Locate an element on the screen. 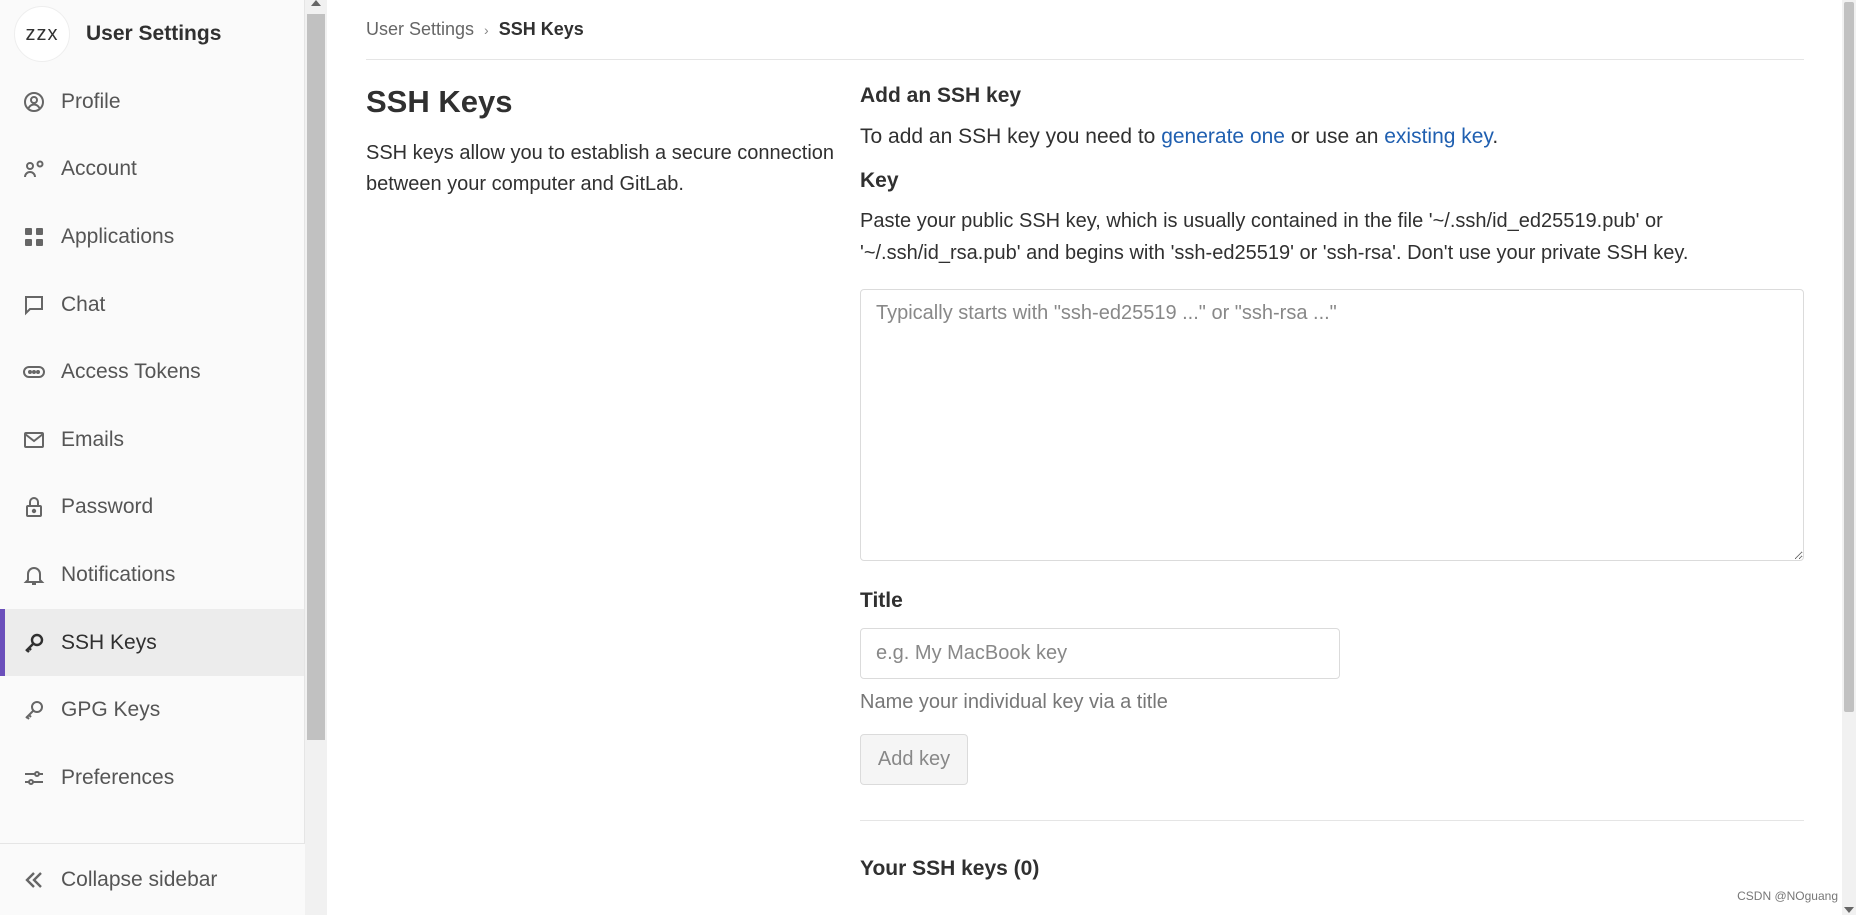  existing-key-link: existing key is located at coordinates (1438, 136).